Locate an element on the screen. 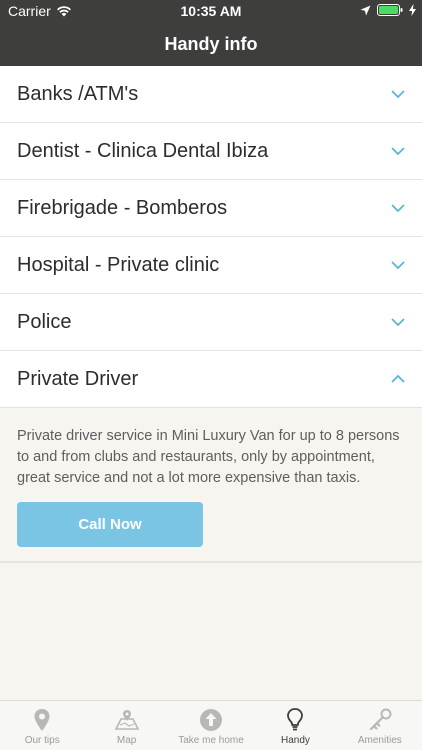 The width and height of the screenshot is (422, 750). row-hospital: Hospital - Private clinic is located at coordinates (211, 265).